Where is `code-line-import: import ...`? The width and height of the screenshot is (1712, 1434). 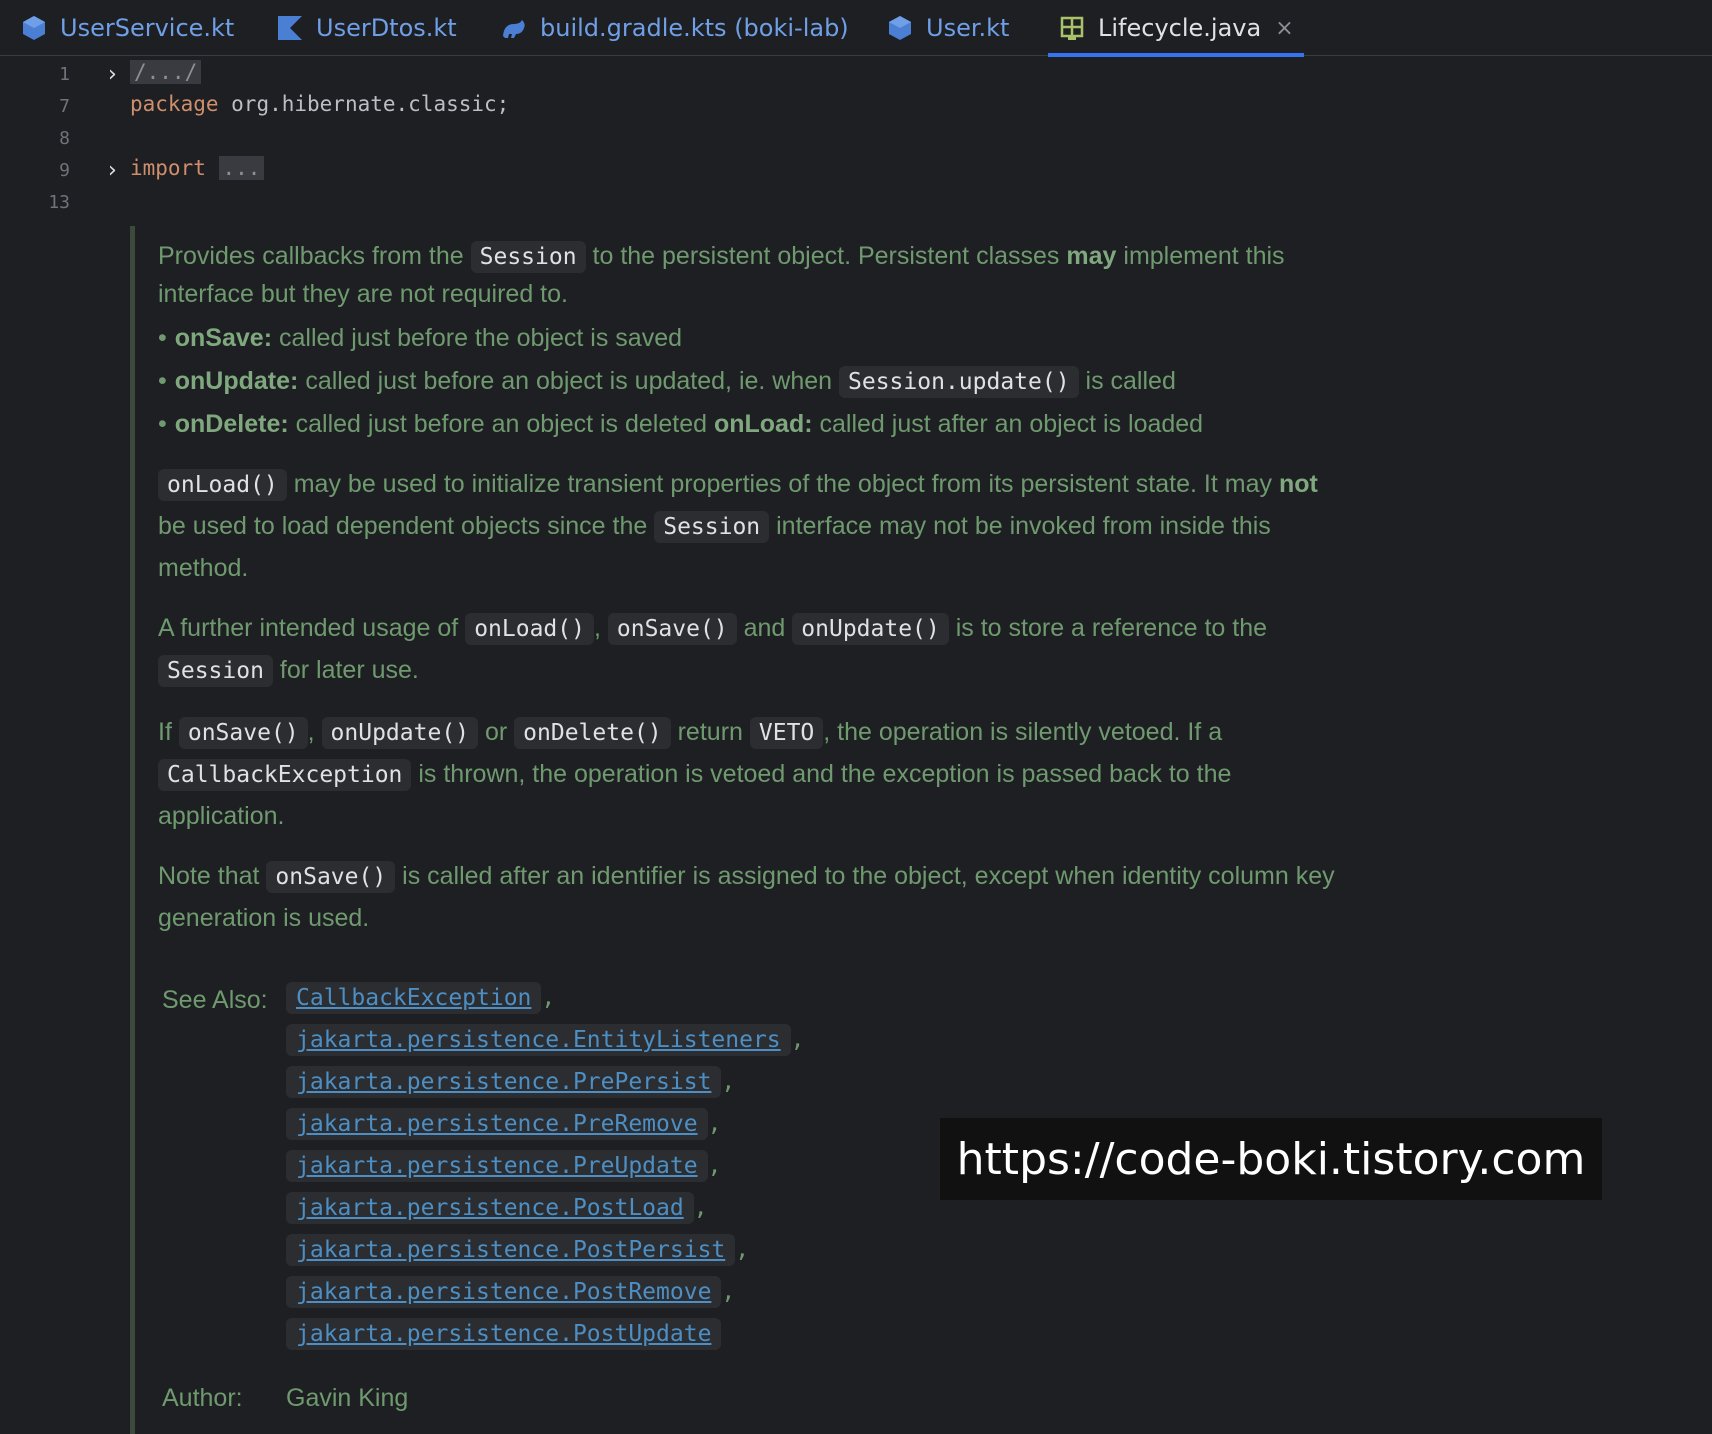 code-line-import: import ... is located at coordinates (197, 168).